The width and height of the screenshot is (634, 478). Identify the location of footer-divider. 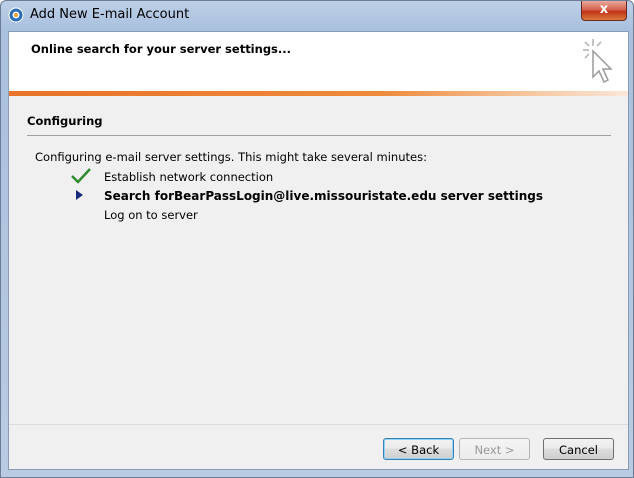
(318, 424).